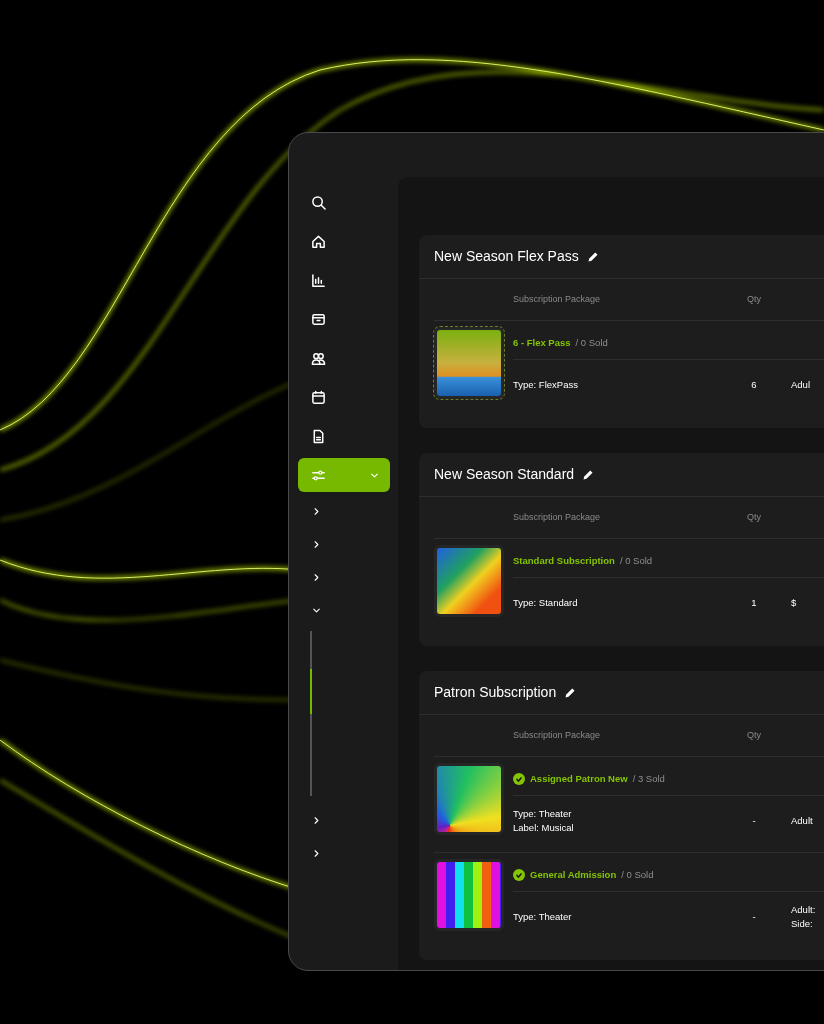 The image size is (824, 1024). Describe the element at coordinates (546, 384) in the screenshot. I see `package-details: Type: FlexPass` at that location.